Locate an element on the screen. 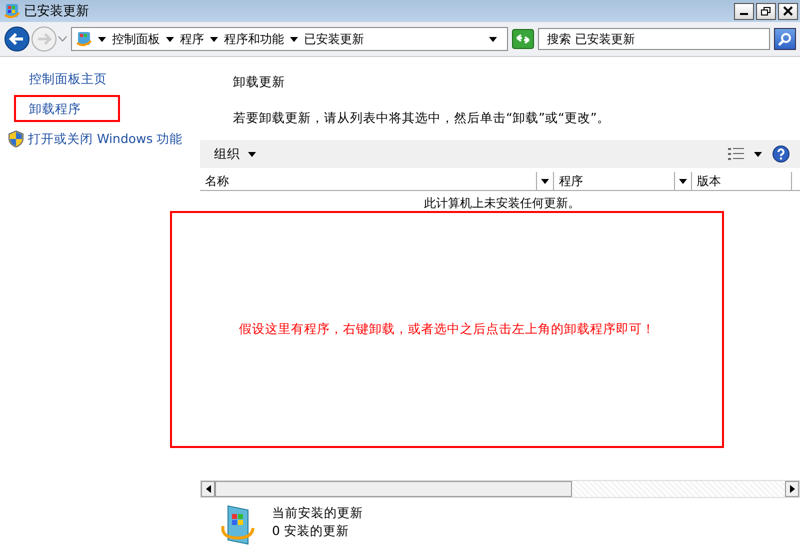 The height and width of the screenshot is (553, 800). restore-icon is located at coordinates (766, 11).